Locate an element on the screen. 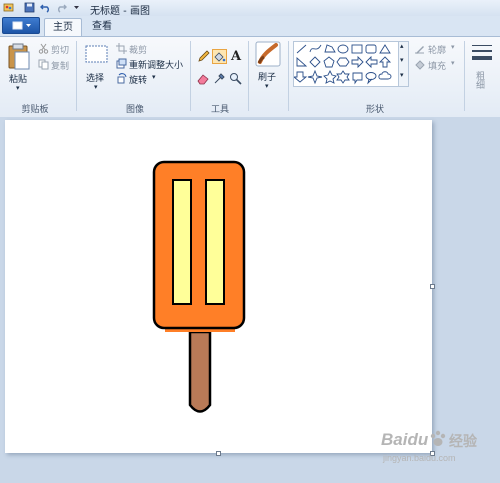 The width and height of the screenshot is (500, 483). eyedropper-icon is located at coordinates (219, 78).